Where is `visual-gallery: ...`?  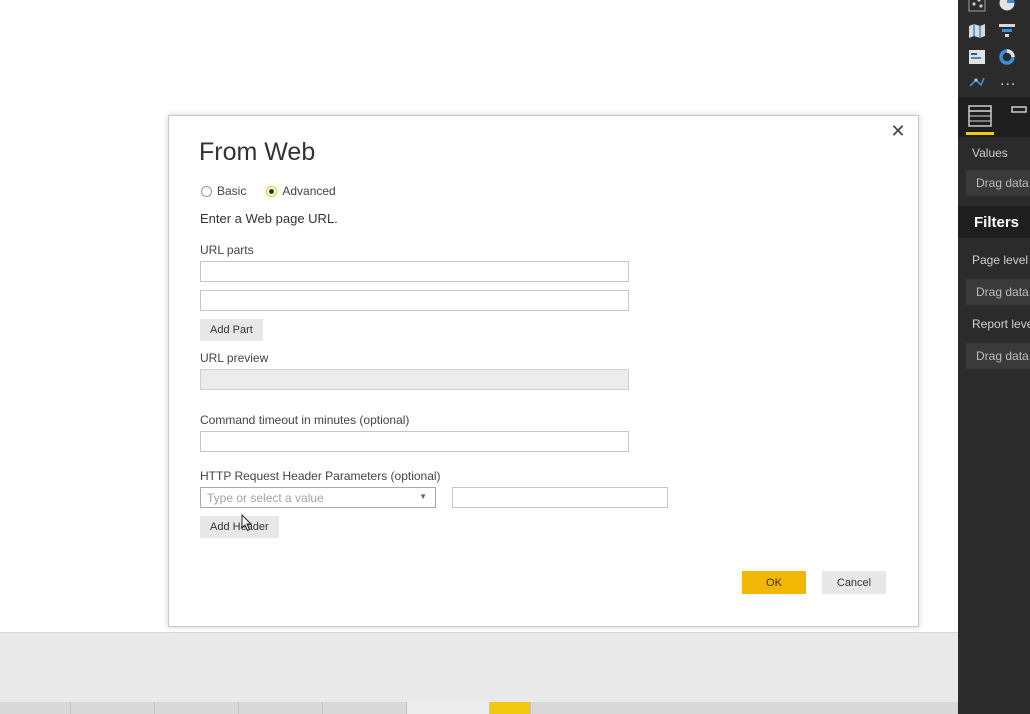 visual-gallery: ... is located at coordinates (998, 48).